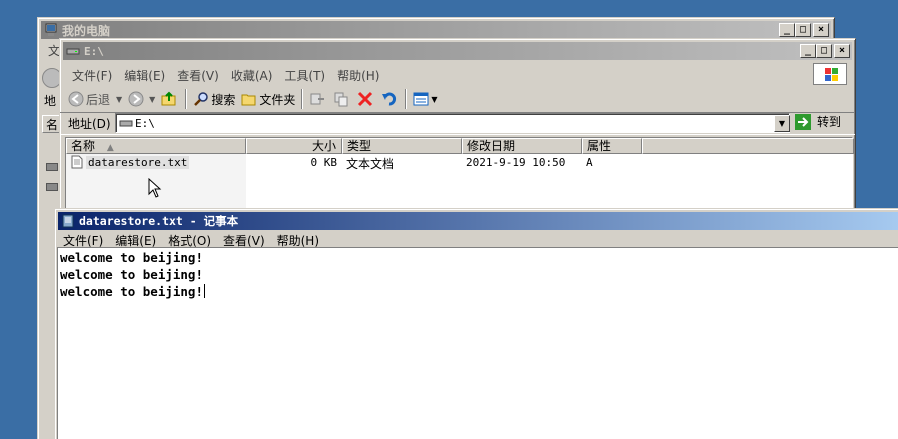 Image resolution: width=898 pixels, height=439 pixels. I want to click on copy-to-icon, so click(341, 99).